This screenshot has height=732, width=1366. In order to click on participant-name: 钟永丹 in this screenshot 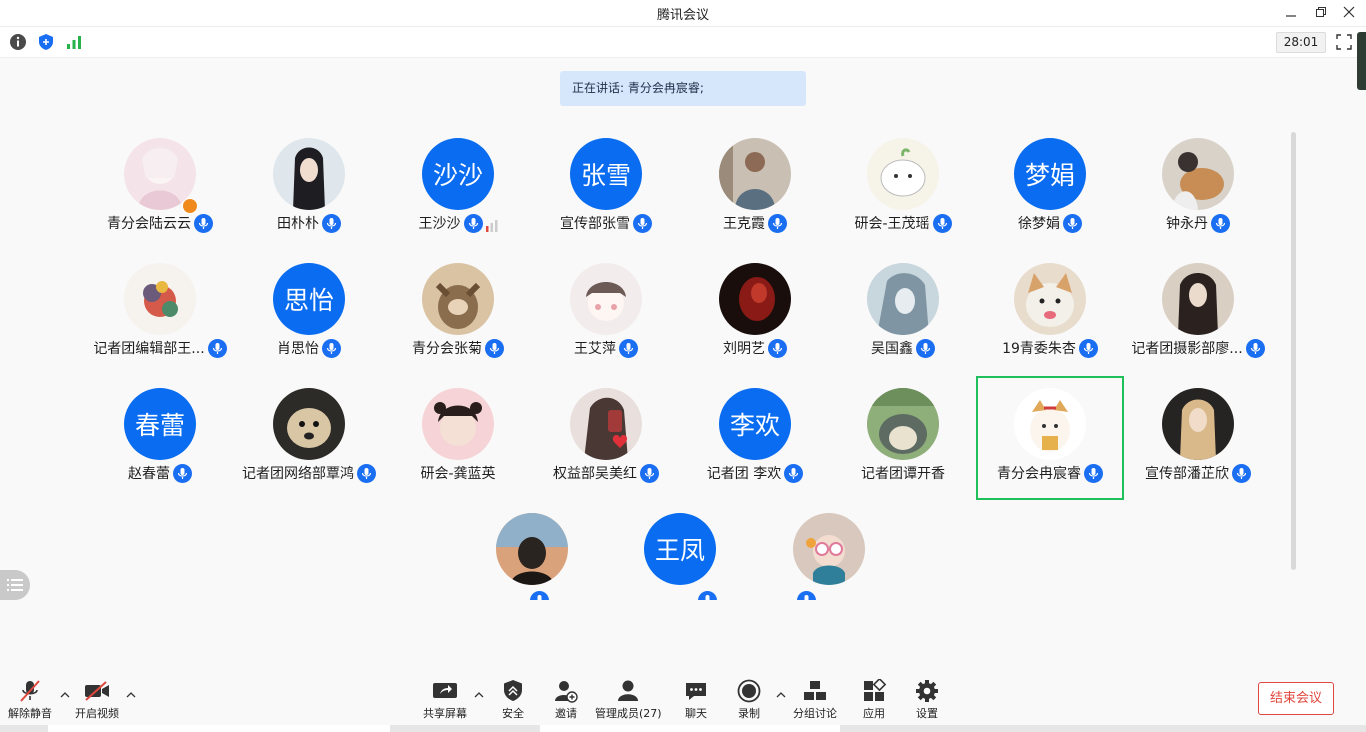, I will do `click(1187, 224)`.